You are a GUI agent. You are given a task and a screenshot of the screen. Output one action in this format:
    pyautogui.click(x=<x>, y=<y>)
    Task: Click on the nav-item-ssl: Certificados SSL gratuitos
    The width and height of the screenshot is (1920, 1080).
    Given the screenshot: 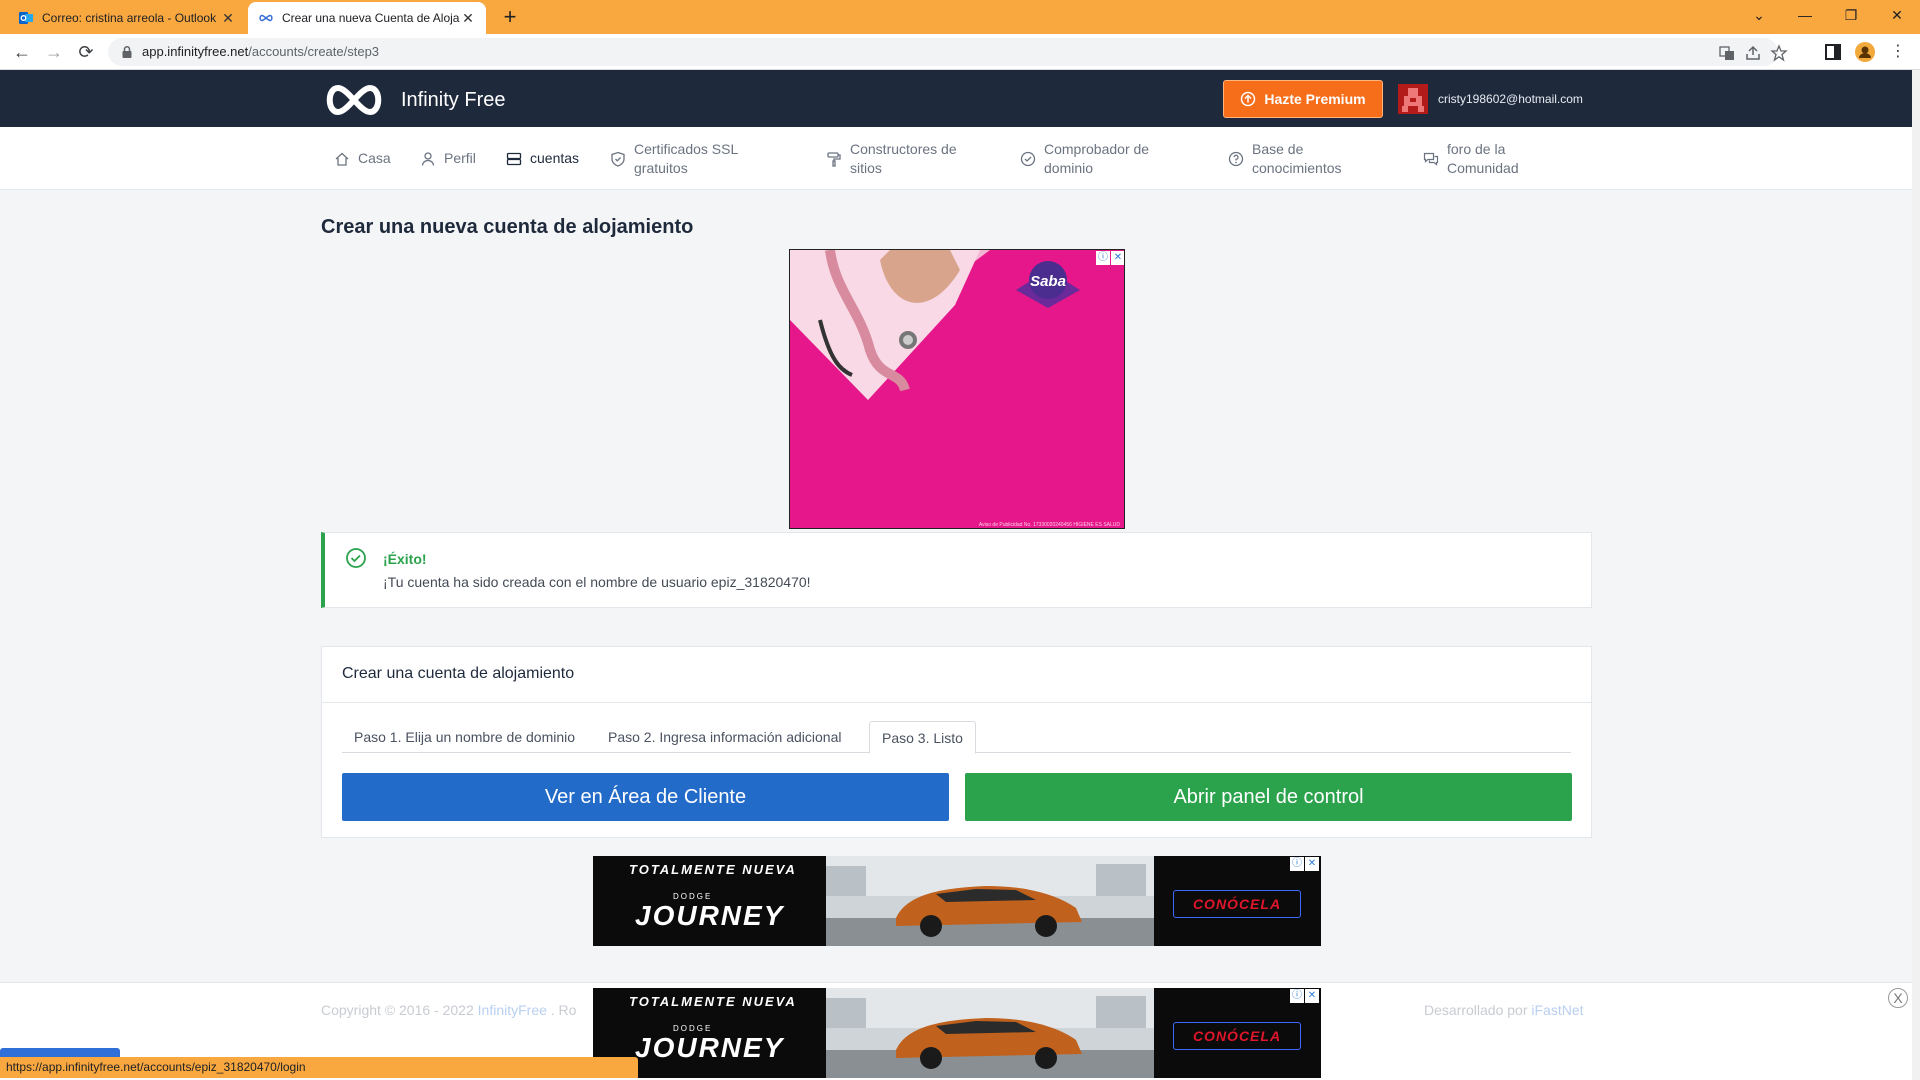 What is the action you would take?
    pyautogui.click(x=690, y=158)
    